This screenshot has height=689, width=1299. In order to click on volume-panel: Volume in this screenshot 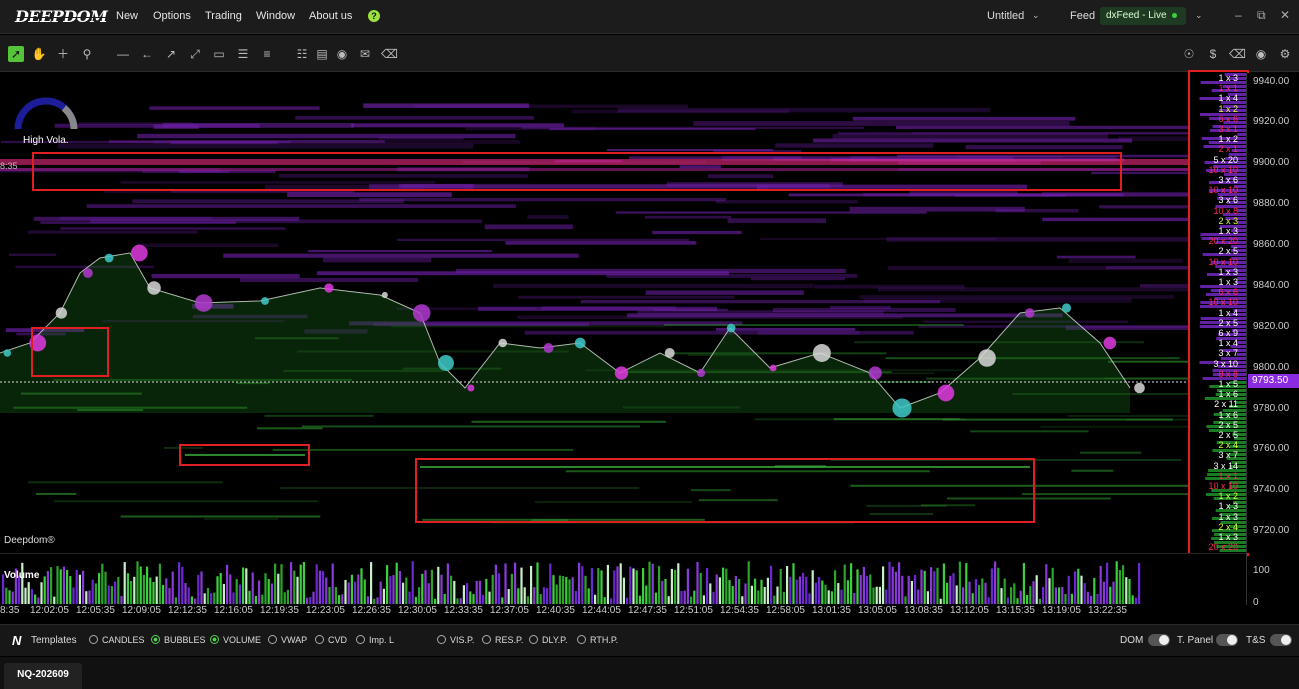, I will do `click(623, 579)`.